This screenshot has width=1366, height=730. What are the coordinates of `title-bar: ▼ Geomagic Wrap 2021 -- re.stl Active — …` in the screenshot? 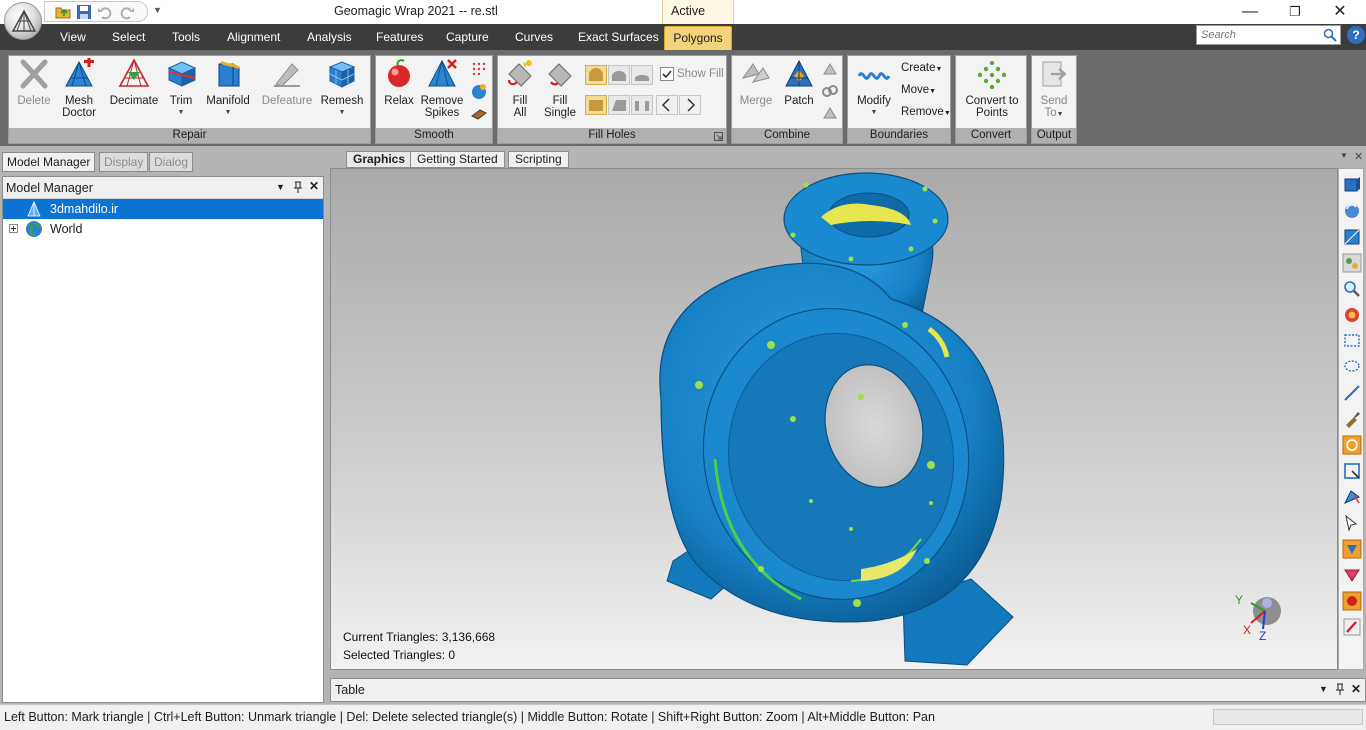 It's located at (683, 12).